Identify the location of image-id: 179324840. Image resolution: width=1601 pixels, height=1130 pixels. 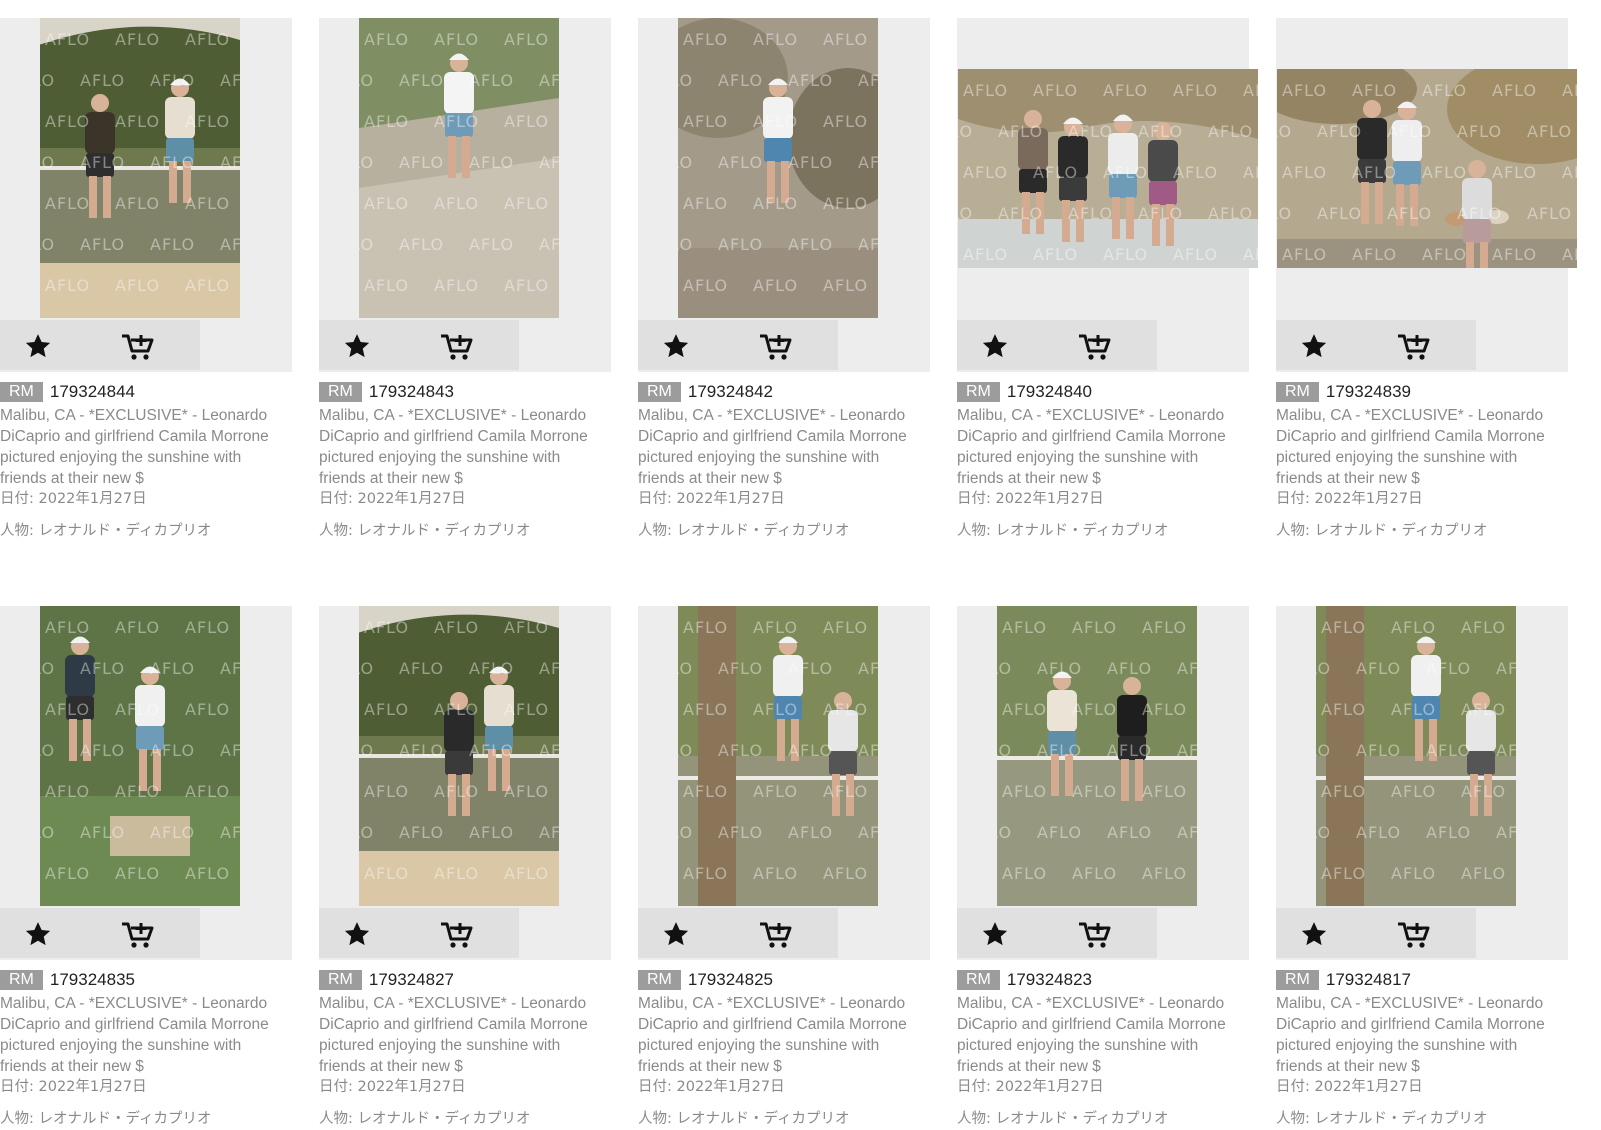
(1049, 392).